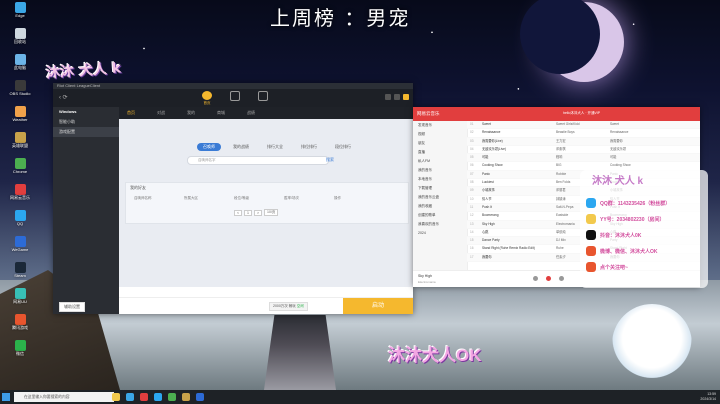 The width and height of the screenshot is (720, 404). I want to click on music-sidebar-item: 我喜欢的音乐, so click(440, 224).